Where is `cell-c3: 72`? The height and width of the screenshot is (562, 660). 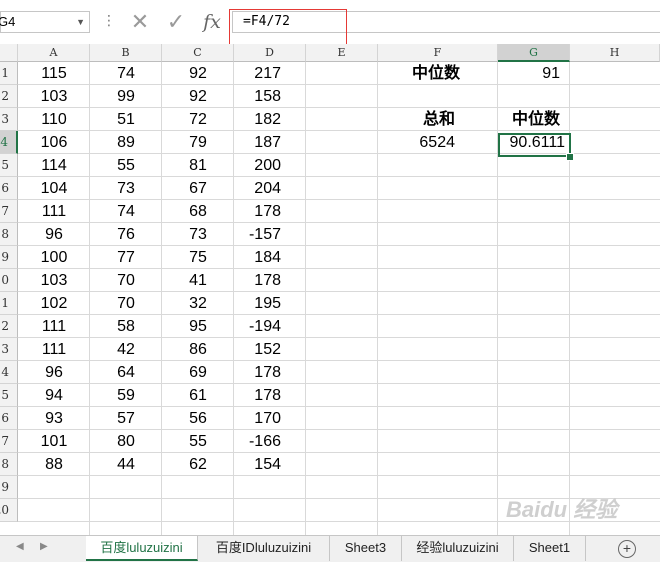 cell-c3: 72 is located at coordinates (198, 119).